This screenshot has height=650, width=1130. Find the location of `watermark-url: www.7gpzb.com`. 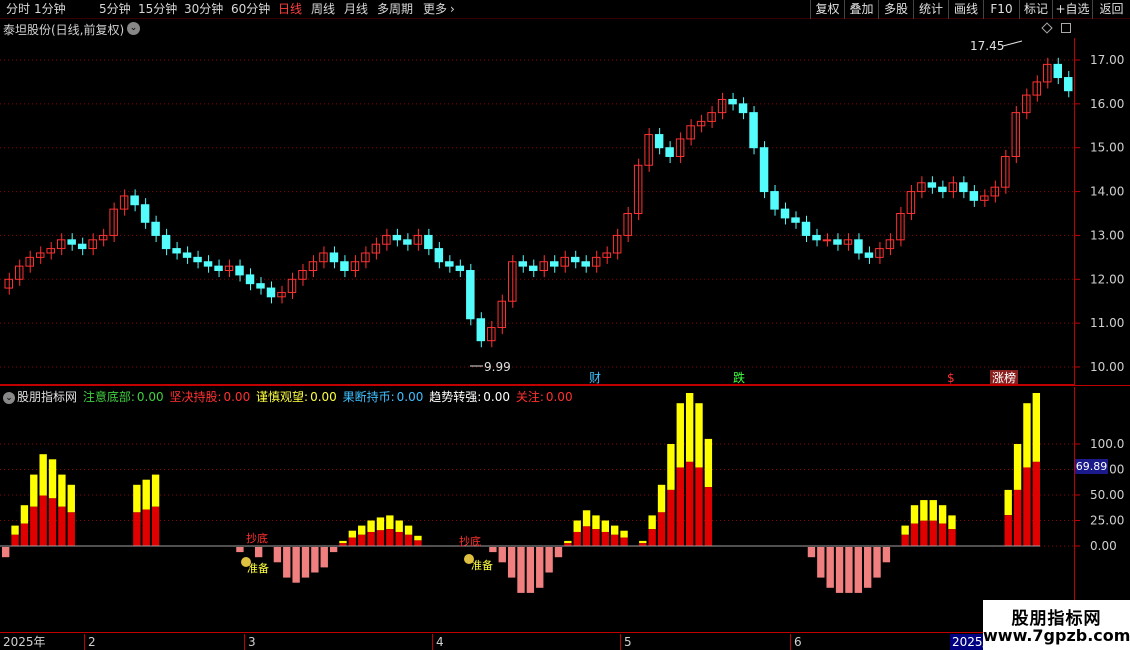

watermark-url: www.7gpzb.com is located at coordinates (1056, 635).